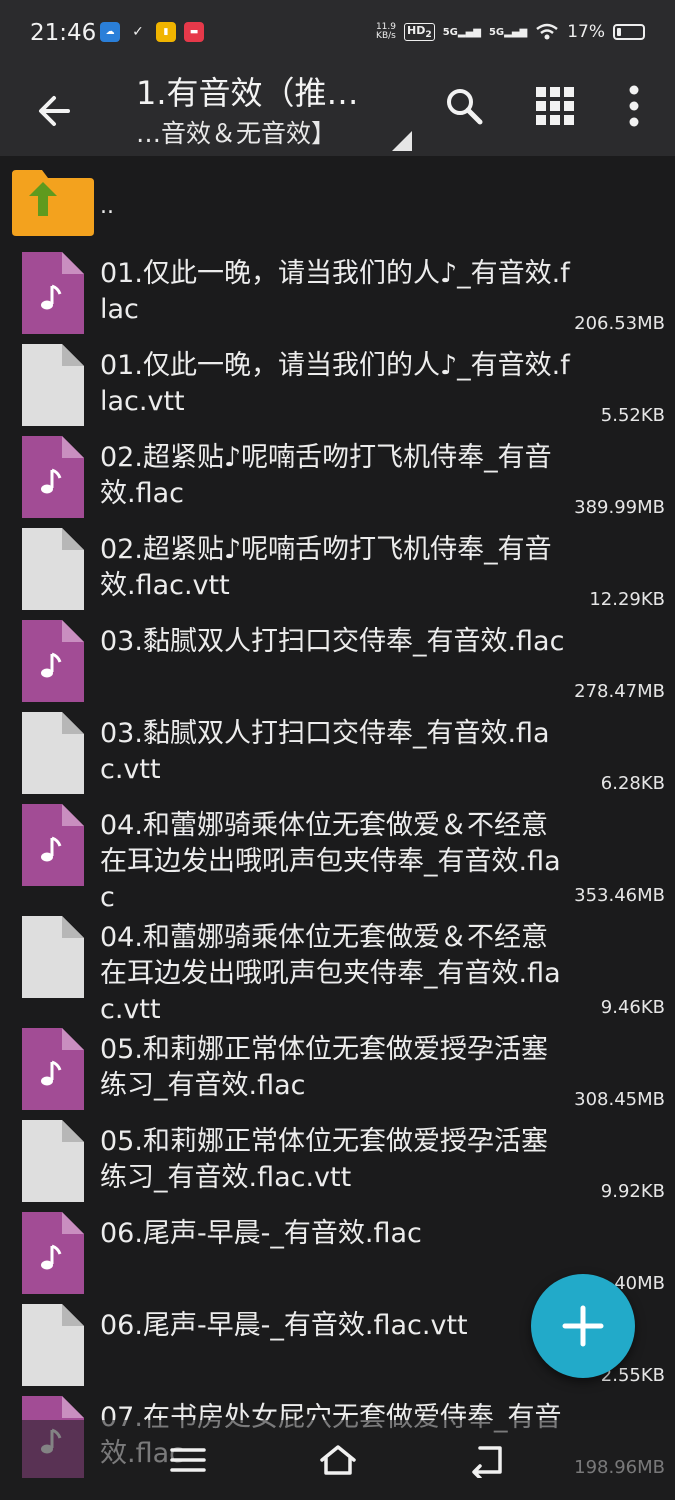  What do you see at coordinates (332, 641) in the screenshot?
I see `file-name: 03.黏腻双人打扫口交侍奉_有音效.flac` at bounding box center [332, 641].